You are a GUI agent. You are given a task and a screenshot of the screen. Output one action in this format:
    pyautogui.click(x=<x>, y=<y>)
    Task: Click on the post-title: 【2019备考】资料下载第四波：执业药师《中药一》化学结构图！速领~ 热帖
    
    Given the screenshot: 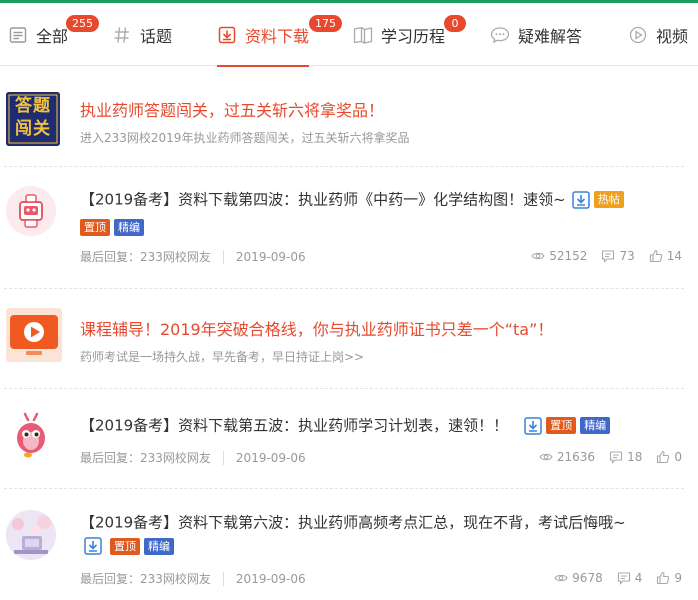 What is the action you would take?
    pyautogui.click(x=385, y=199)
    